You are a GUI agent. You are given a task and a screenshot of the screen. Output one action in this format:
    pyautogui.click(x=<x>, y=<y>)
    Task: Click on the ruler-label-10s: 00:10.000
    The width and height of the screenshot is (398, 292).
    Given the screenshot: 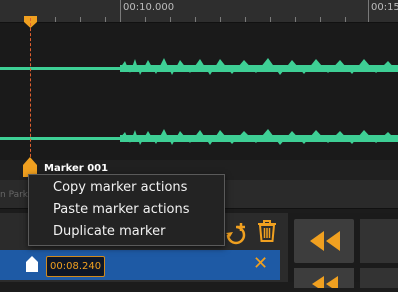 What is the action you would take?
    pyautogui.click(x=149, y=7)
    